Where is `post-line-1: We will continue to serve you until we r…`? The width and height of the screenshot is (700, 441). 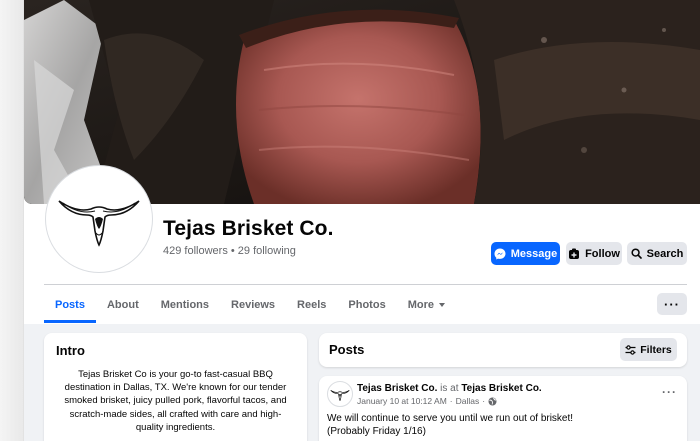
post-line-1: We will continue to serve you until we r… is located at coordinates (450, 418).